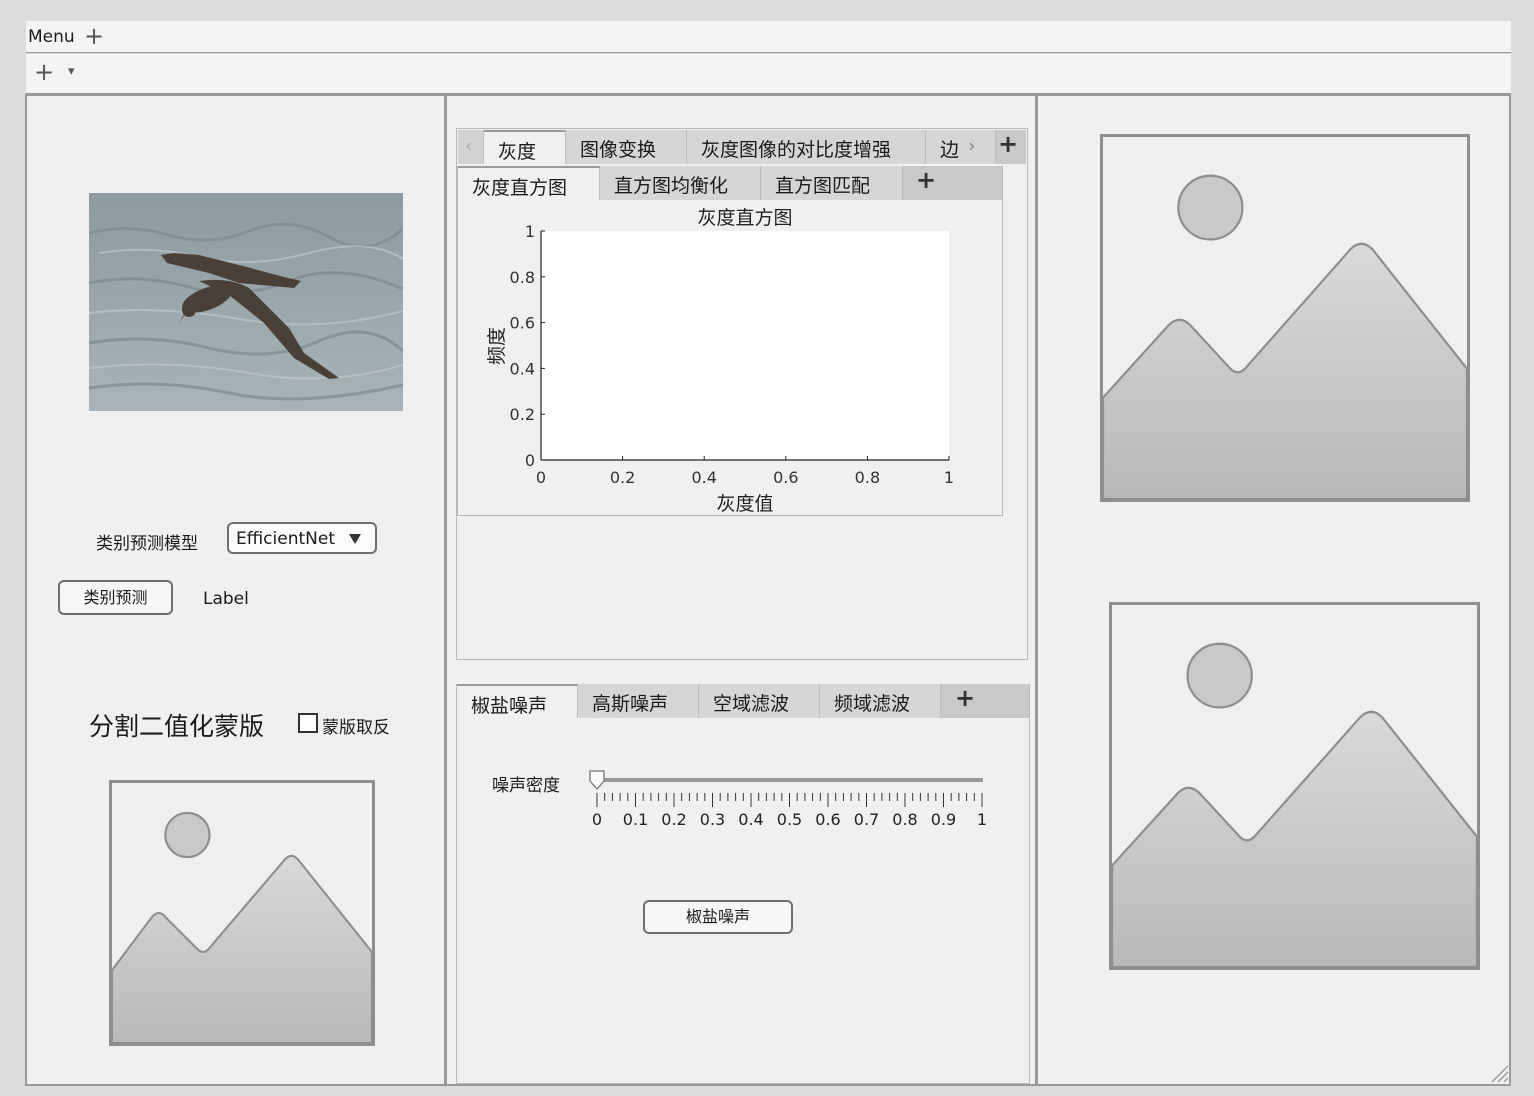 The height and width of the screenshot is (1096, 1534). I want to click on tab-spatial-filter: 空域滤波, so click(759, 701).